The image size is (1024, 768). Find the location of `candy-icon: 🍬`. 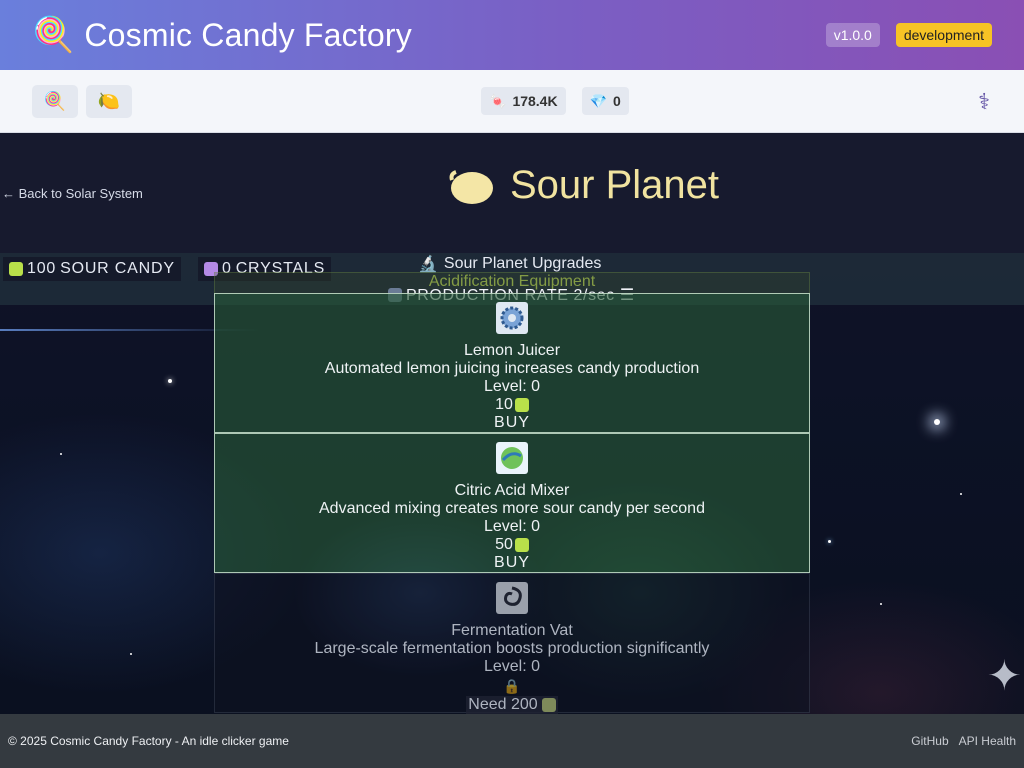

candy-icon: 🍬 is located at coordinates (498, 100).